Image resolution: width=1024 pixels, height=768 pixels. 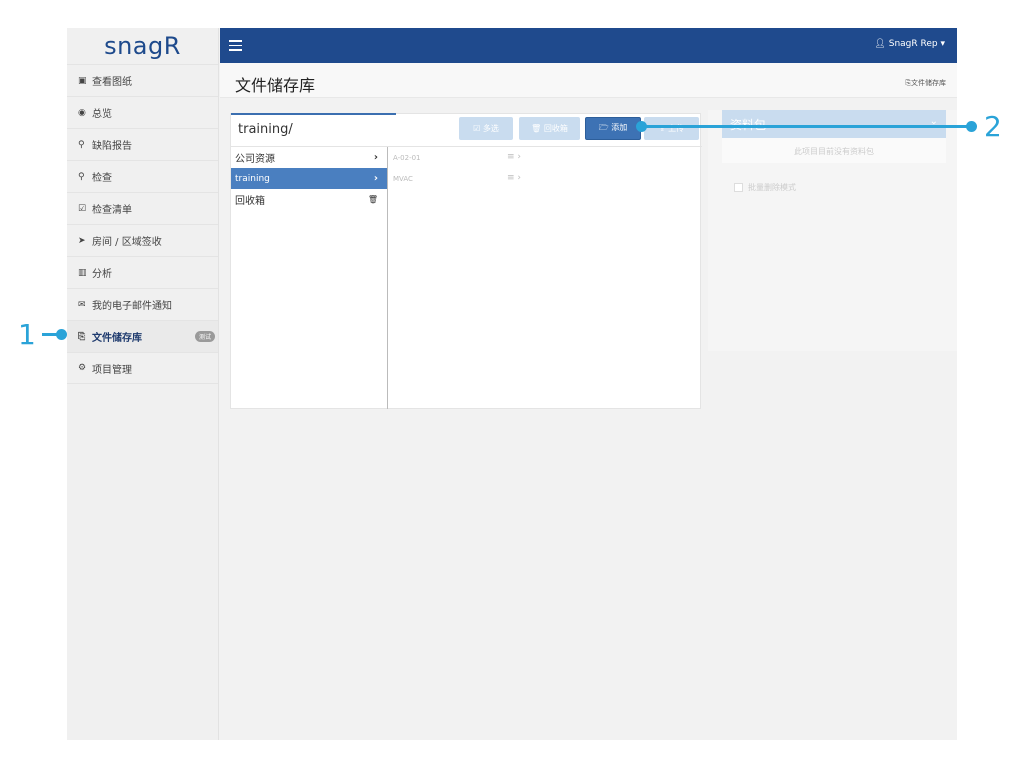 I want to click on dashboard-icon: ◉, so click(x=82, y=112).